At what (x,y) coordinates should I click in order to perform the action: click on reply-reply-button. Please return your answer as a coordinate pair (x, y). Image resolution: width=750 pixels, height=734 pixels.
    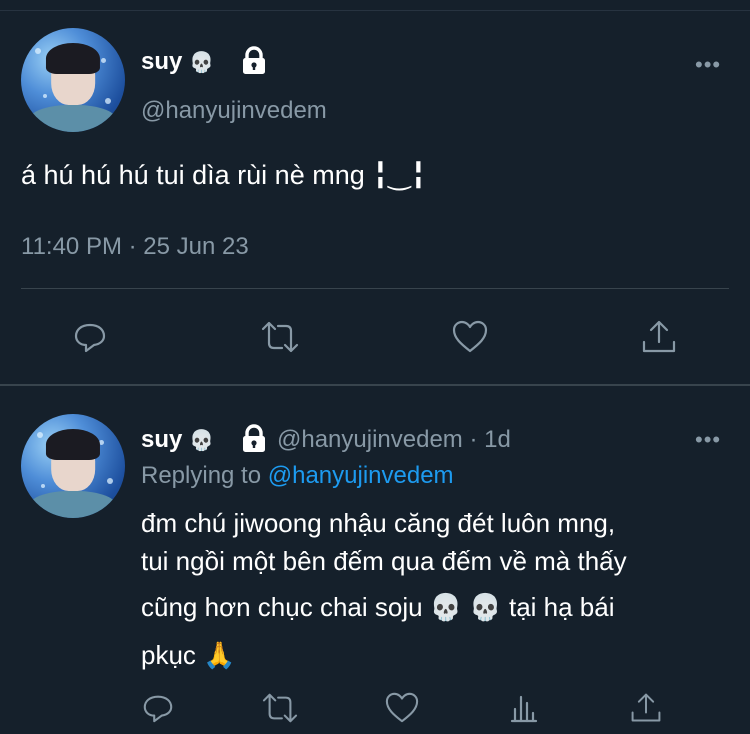
    Looking at the image, I should click on (158, 708).